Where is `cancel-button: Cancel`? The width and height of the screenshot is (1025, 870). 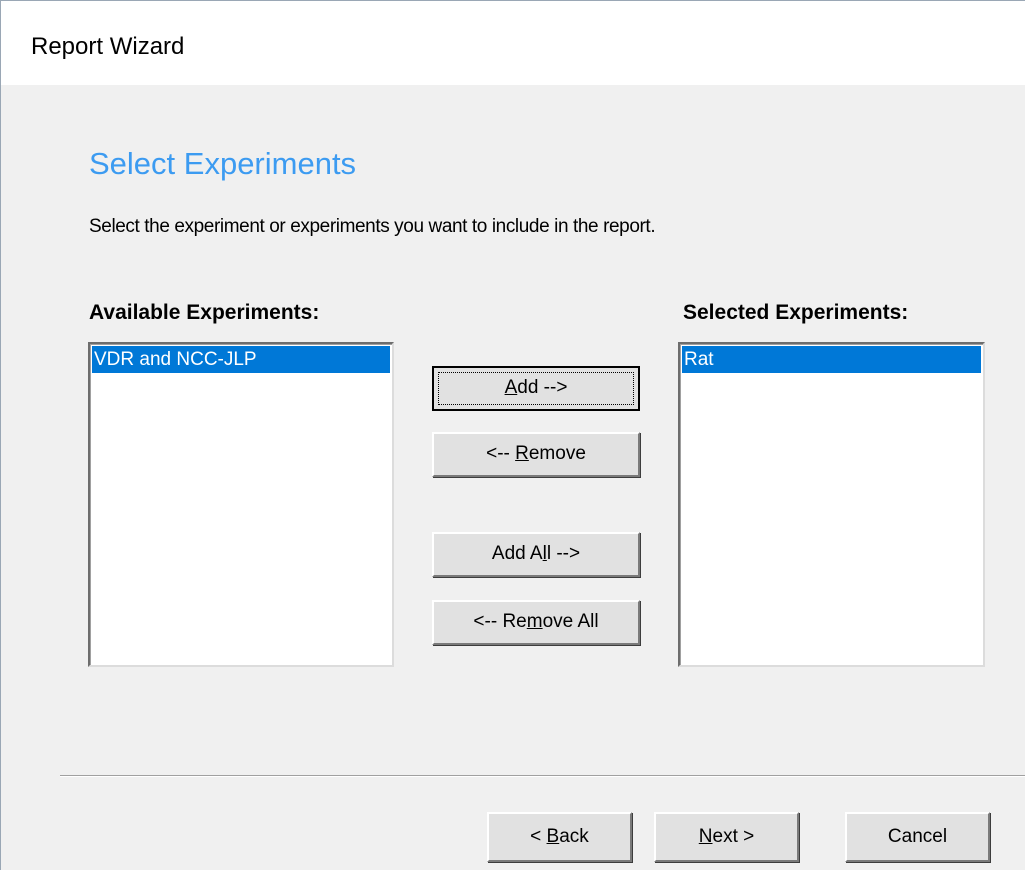
cancel-button: Cancel is located at coordinates (917, 837).